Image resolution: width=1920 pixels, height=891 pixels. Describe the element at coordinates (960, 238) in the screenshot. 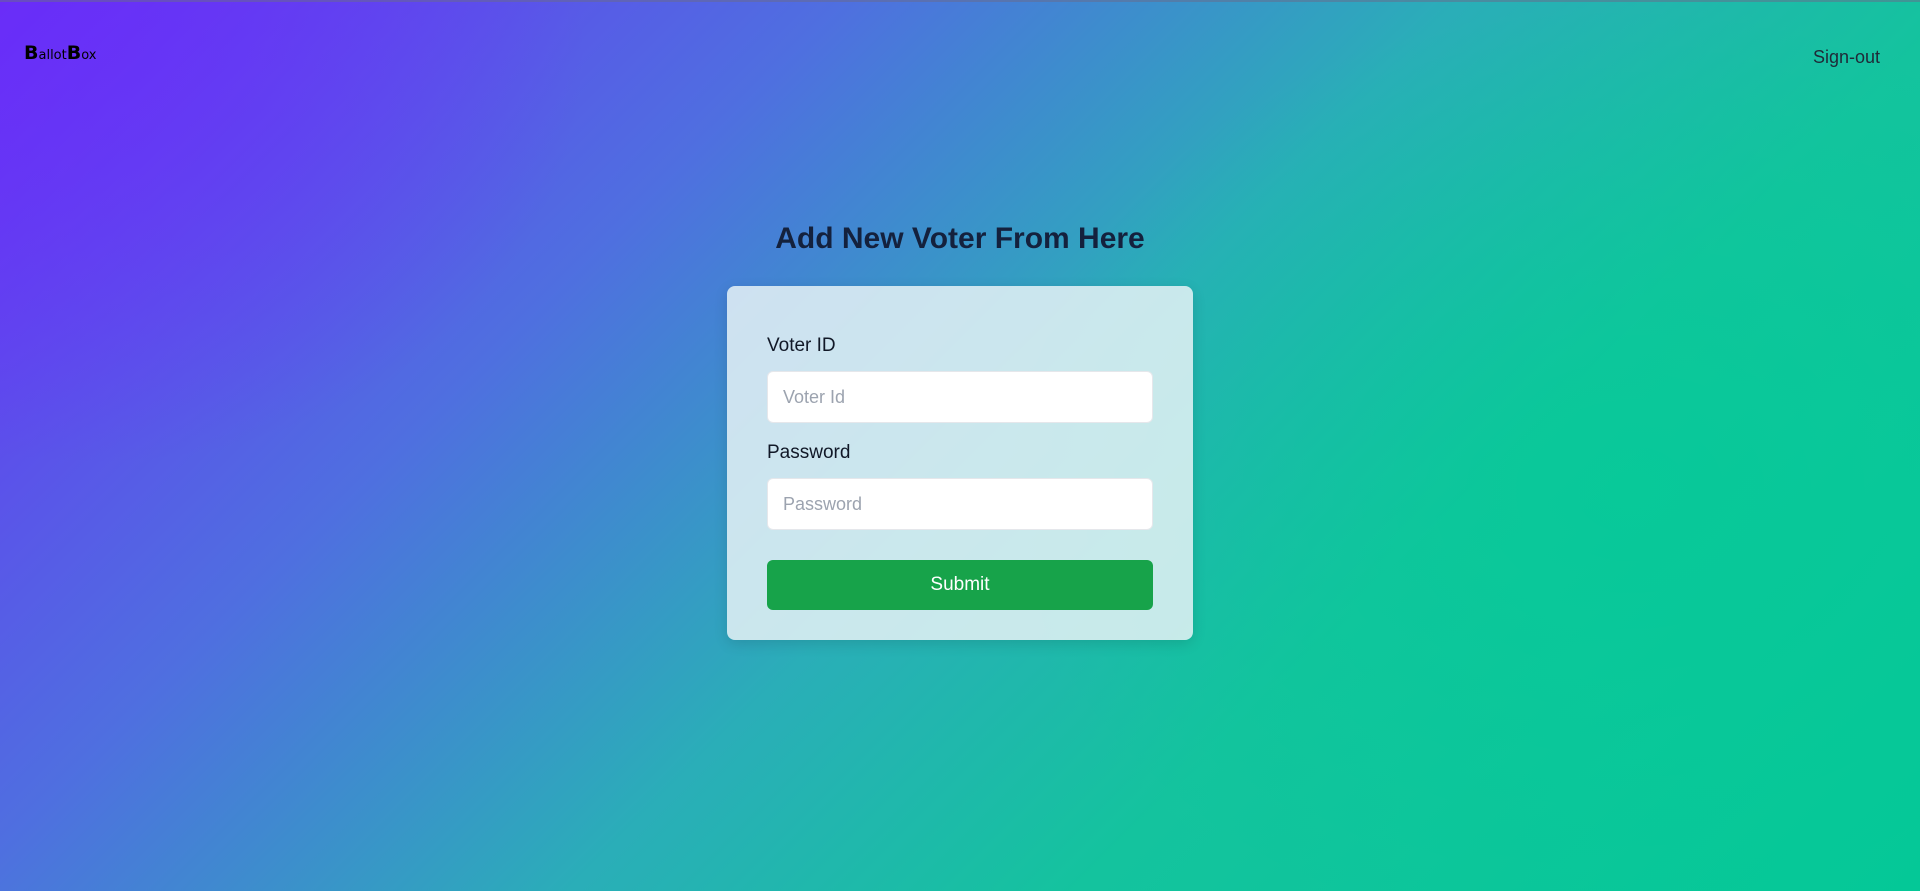

I see `page-title: Add New Voter From Here` at that location.